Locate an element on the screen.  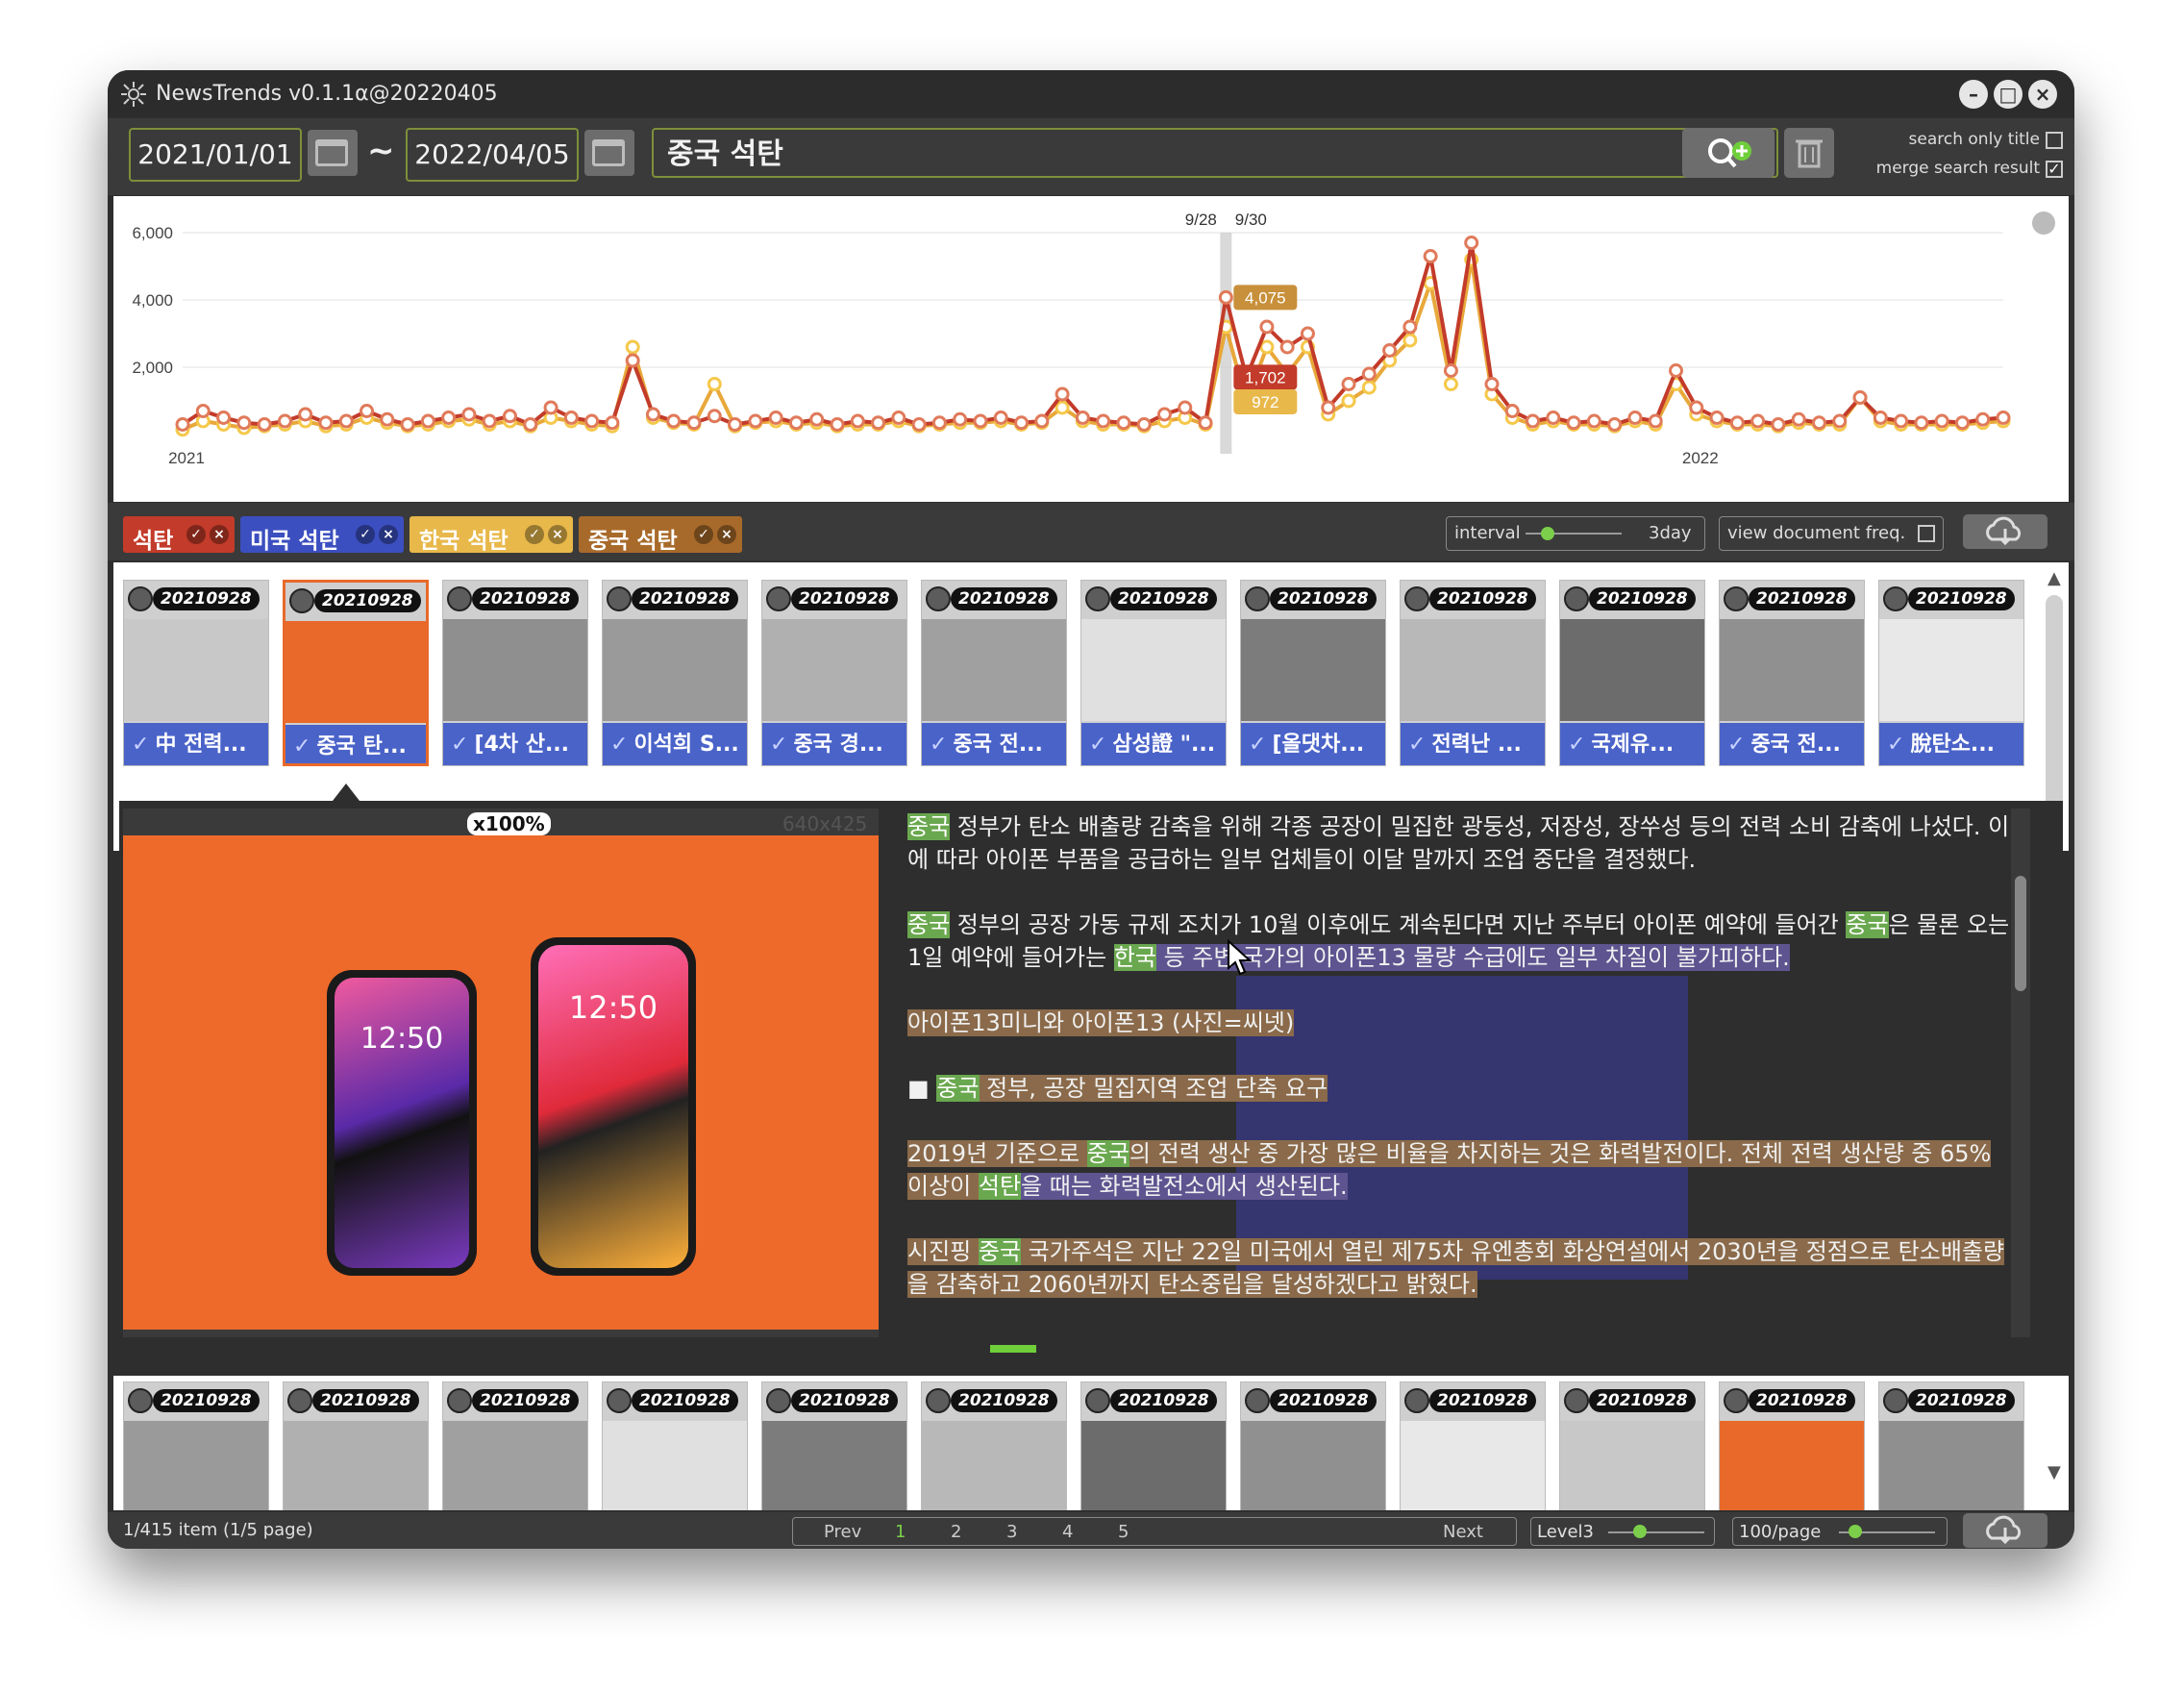
view-doc-freq-checkbox is located at coordinates (1927, 533).